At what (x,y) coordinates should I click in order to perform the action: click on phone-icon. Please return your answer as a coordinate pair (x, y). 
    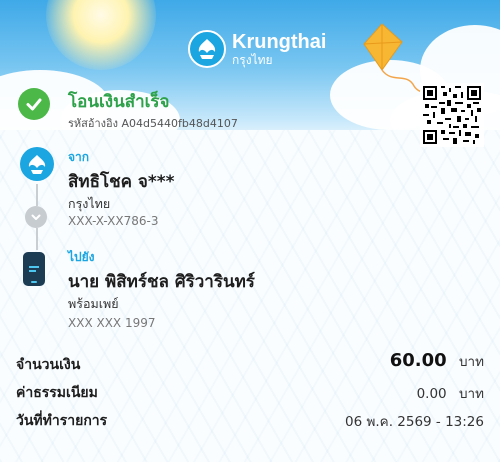
    Looking at the image, I should click on (34, 269).